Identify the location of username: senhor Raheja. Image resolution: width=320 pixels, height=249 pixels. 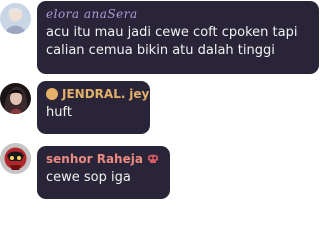
(103, 159).